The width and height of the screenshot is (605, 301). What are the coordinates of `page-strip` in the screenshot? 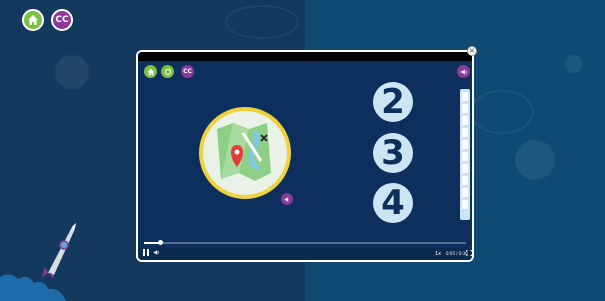 It's located at (465, 154).